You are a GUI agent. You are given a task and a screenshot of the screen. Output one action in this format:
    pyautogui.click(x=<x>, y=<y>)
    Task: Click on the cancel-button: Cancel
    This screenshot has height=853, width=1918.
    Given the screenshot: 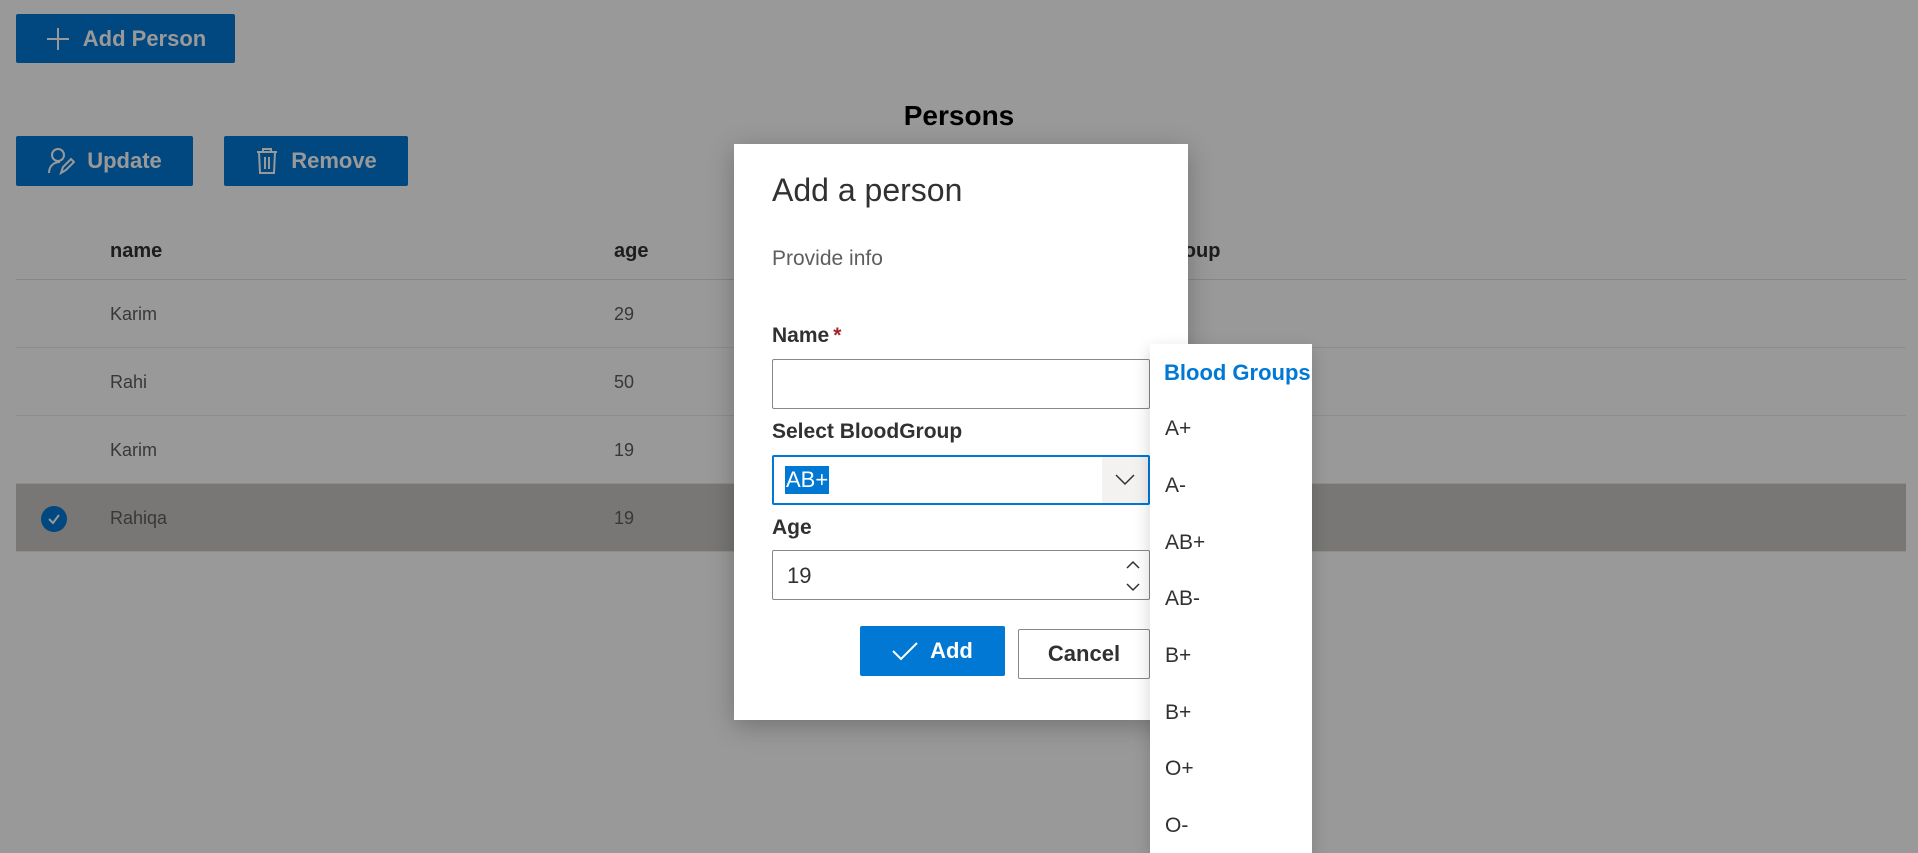 What is the action you would take?
    pyautogui.click(x=1084, y=654)
    